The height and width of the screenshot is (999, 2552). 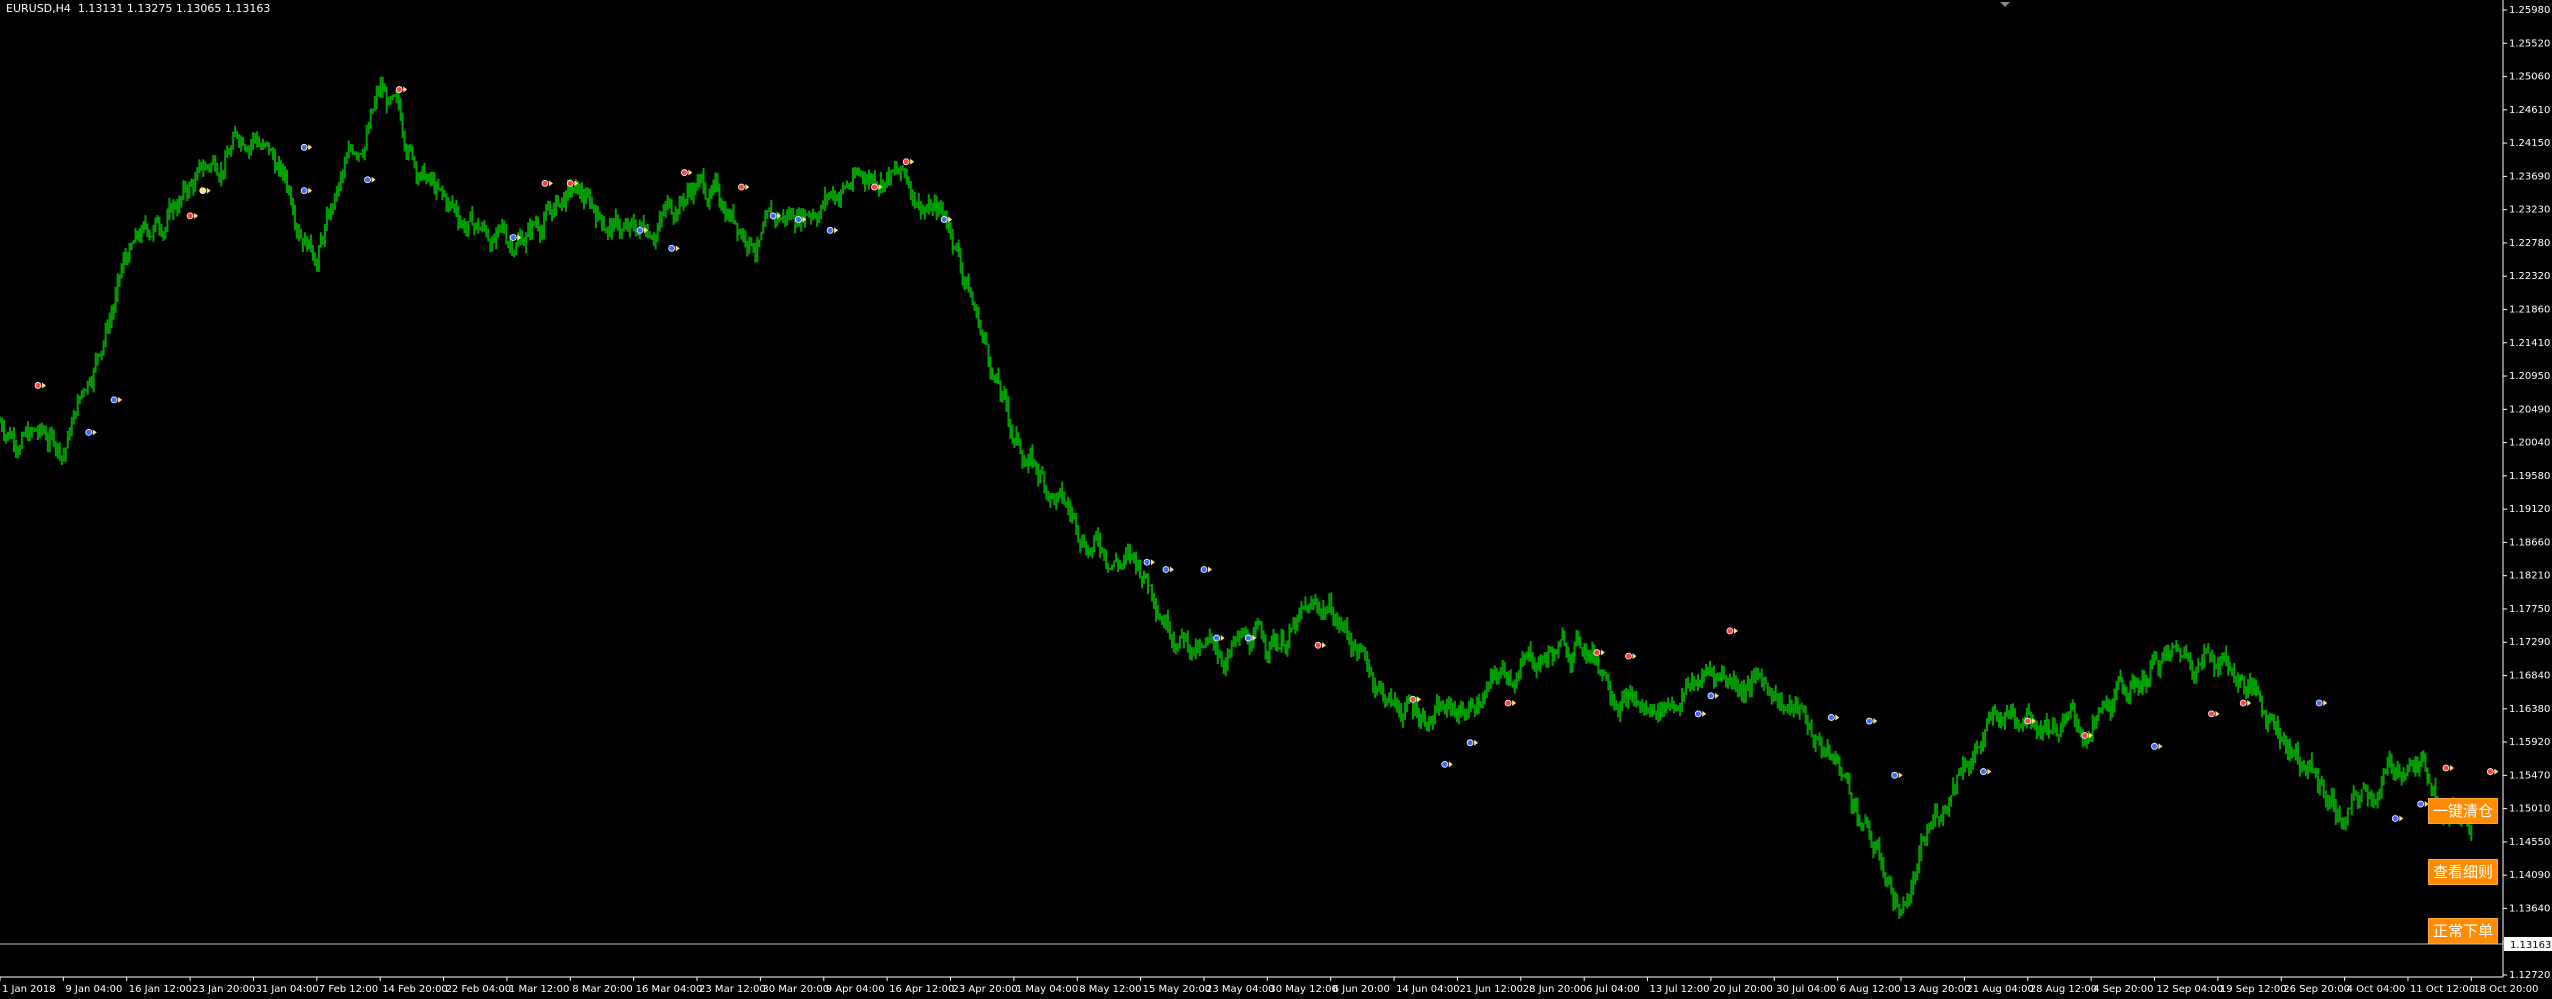 What do you see at coordinates (985, 989) in the screenshot?
I see `x-tick-label: 23 Apr 20:00` at bounding box center [985, 989].